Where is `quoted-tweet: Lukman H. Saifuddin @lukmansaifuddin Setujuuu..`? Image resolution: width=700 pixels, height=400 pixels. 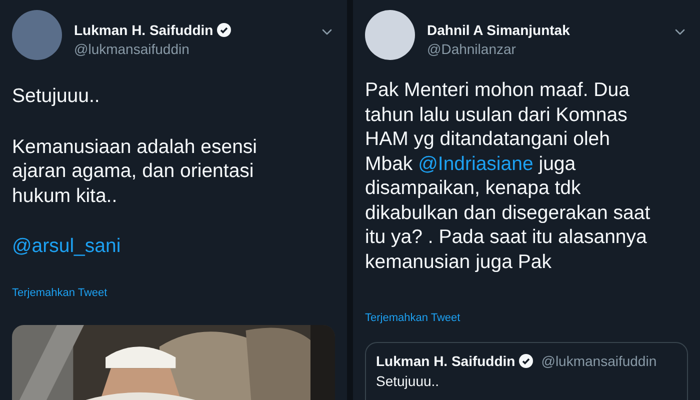 quoted-tweet: Lukman H. Saifuddin @lukmansaifuddin Setujuuu.. is located at coordinates (526, 371).